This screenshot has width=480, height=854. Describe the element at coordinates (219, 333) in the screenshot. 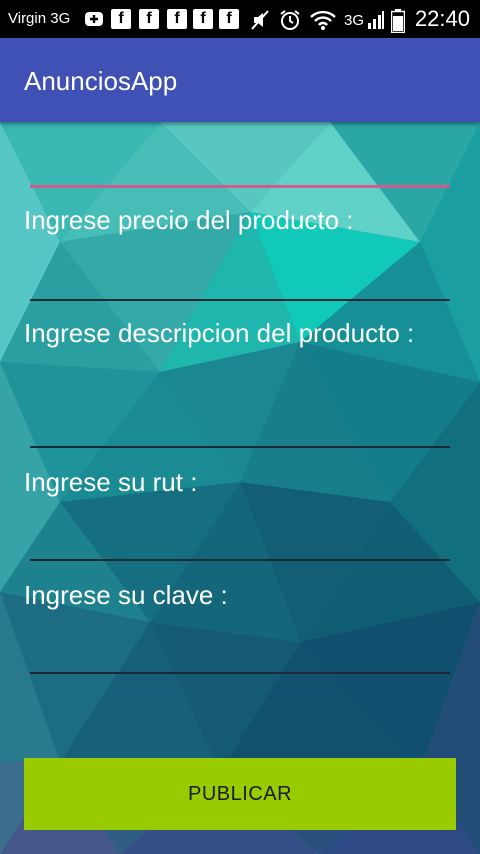

I see `description-label: Ingrese descripcion del producto :` at that location.